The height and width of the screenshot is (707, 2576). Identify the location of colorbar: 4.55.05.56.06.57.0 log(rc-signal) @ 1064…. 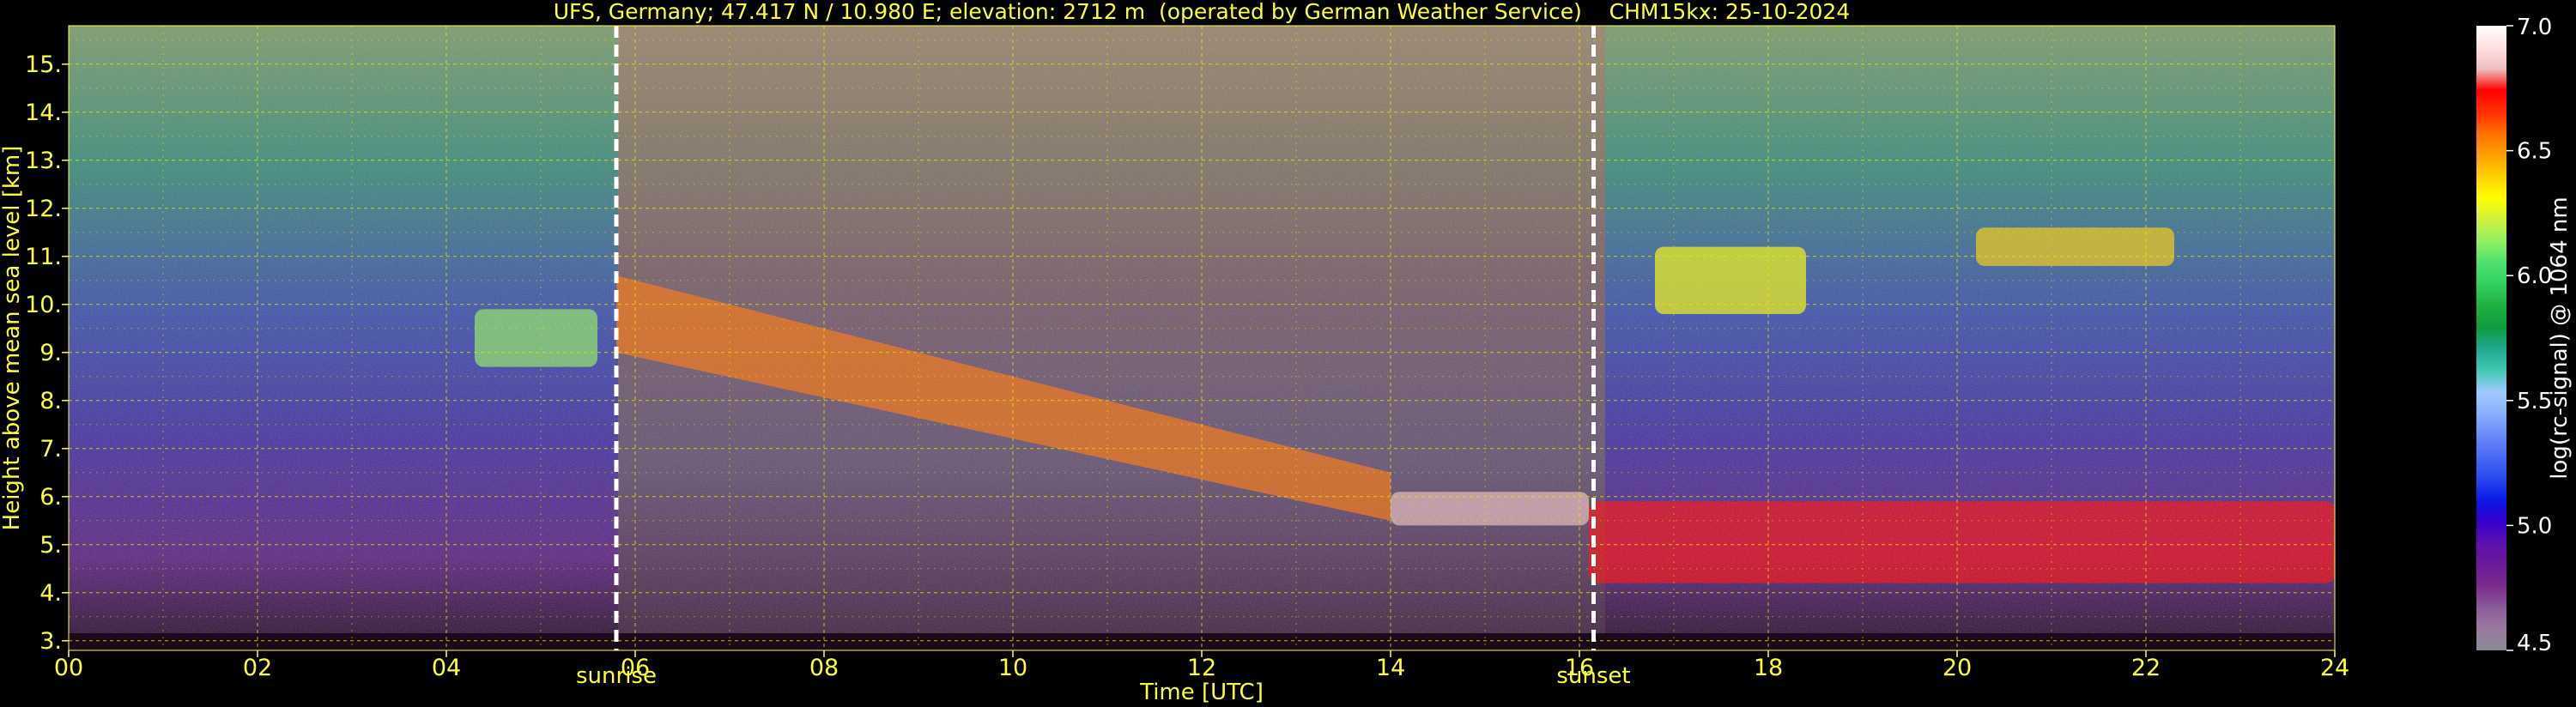
(2524, 335).